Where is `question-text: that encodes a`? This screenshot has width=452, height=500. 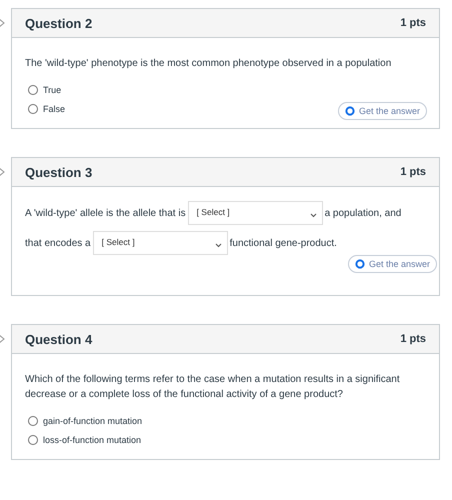
question-text: that encodes a is located at coordinates (58, 243).